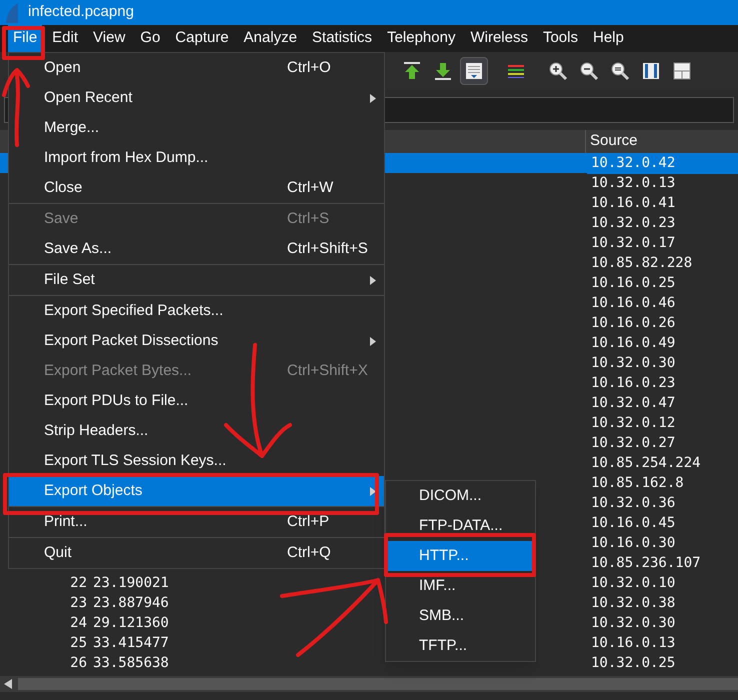 The width and height of the screenshot is (738, 700). I want to click on table-cell-text: 10.32.0.38, so click(633, 603).